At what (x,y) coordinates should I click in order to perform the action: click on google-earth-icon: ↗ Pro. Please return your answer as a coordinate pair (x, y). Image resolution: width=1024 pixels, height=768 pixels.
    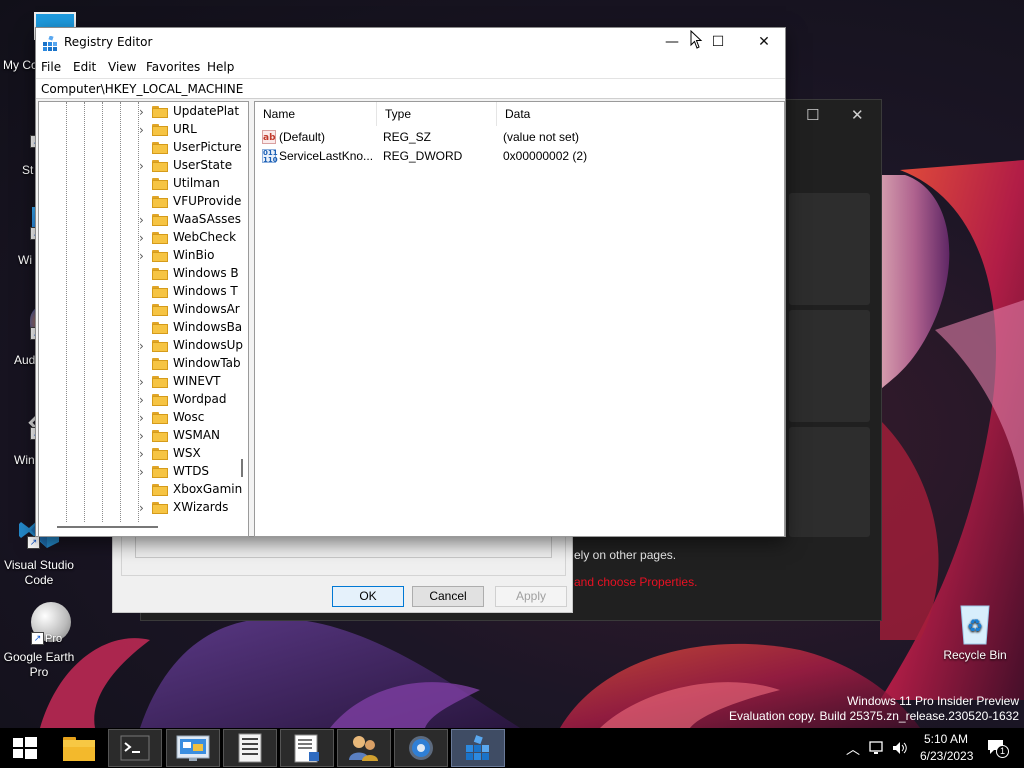
    Looking at the image, I should click on (44, 624).